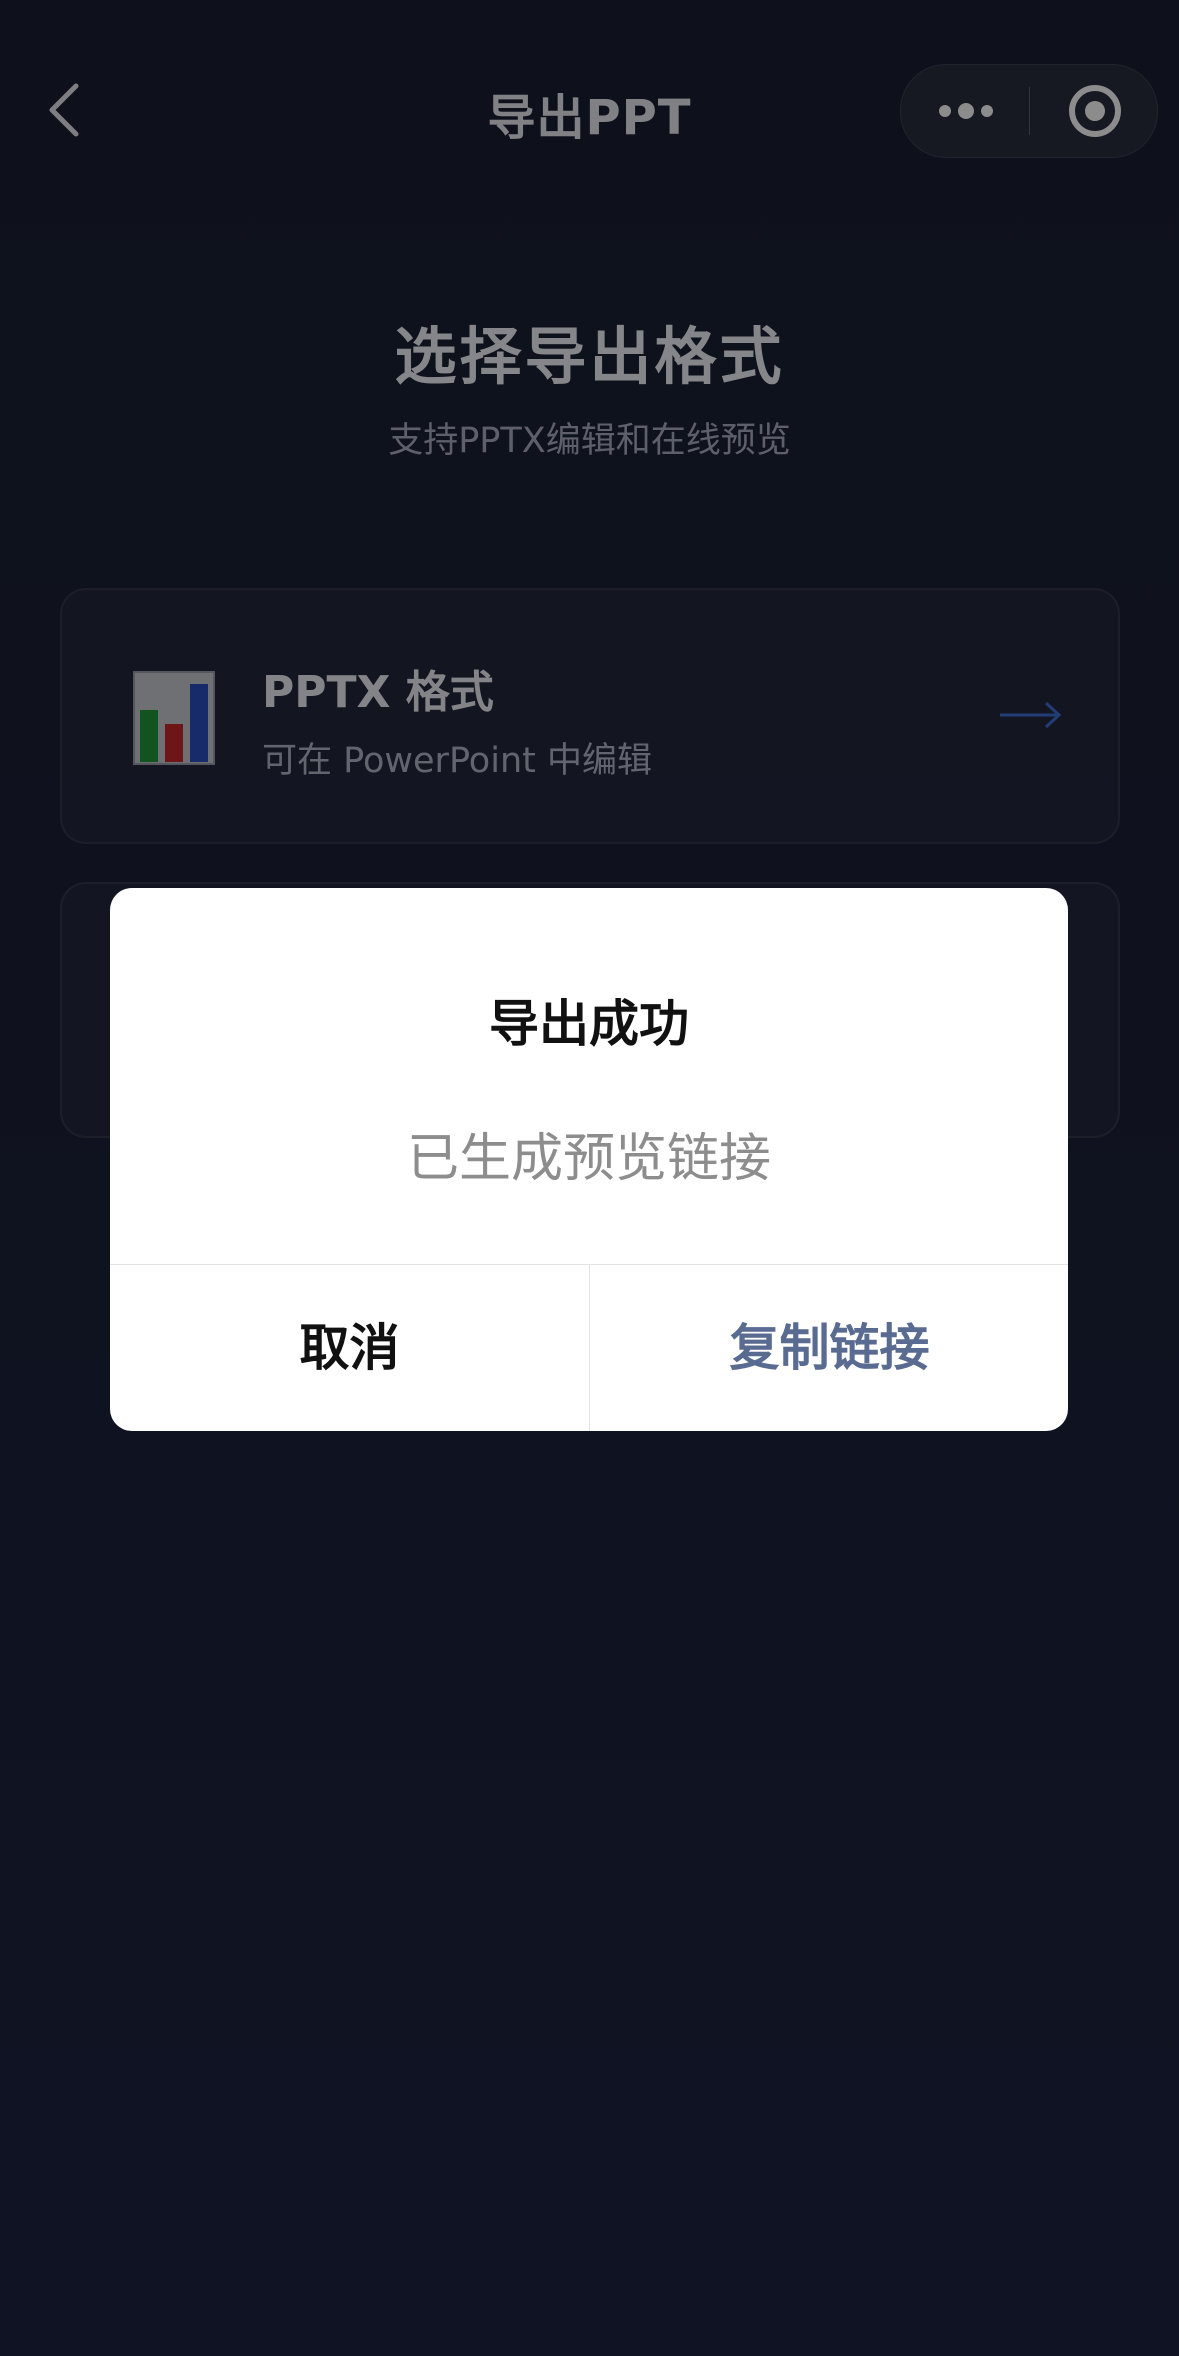 Image resolution: width=1179 pixels, height=2356 pixels. What do you see at coordinates (829, 1348) in the screenshot?
I see `copy-link-button: 复制链接` at bounding box center [829, 1348].